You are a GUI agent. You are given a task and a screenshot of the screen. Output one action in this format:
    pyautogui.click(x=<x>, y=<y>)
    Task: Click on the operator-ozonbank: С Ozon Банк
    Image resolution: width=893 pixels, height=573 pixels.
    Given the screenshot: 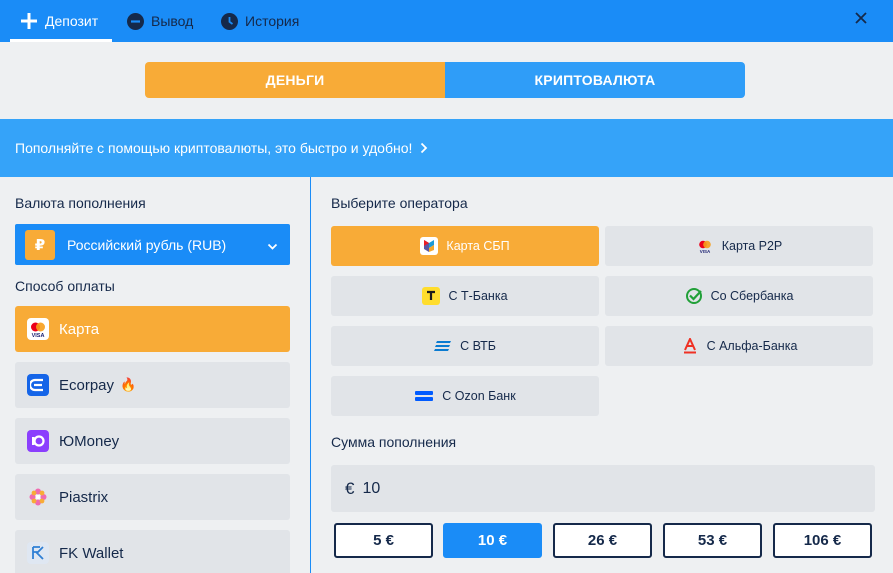 What is the action you would take?
    pyautogui.click(x=465, y=396)
    